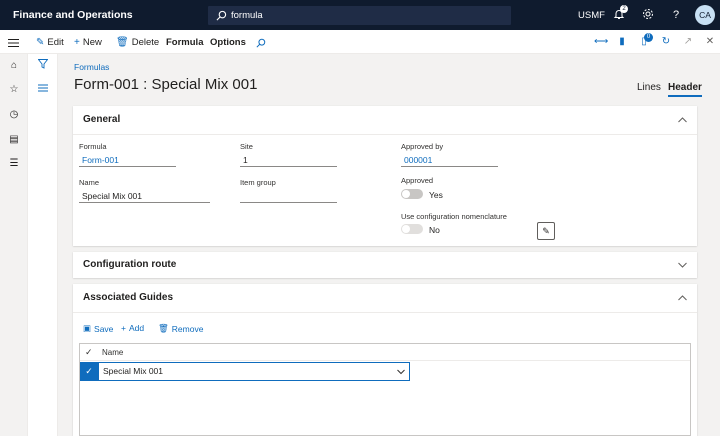  What do you see at coordinates (127, 160) in the screenshot?
I see `formula-field: Form-001` at bounding box center [127, 160].